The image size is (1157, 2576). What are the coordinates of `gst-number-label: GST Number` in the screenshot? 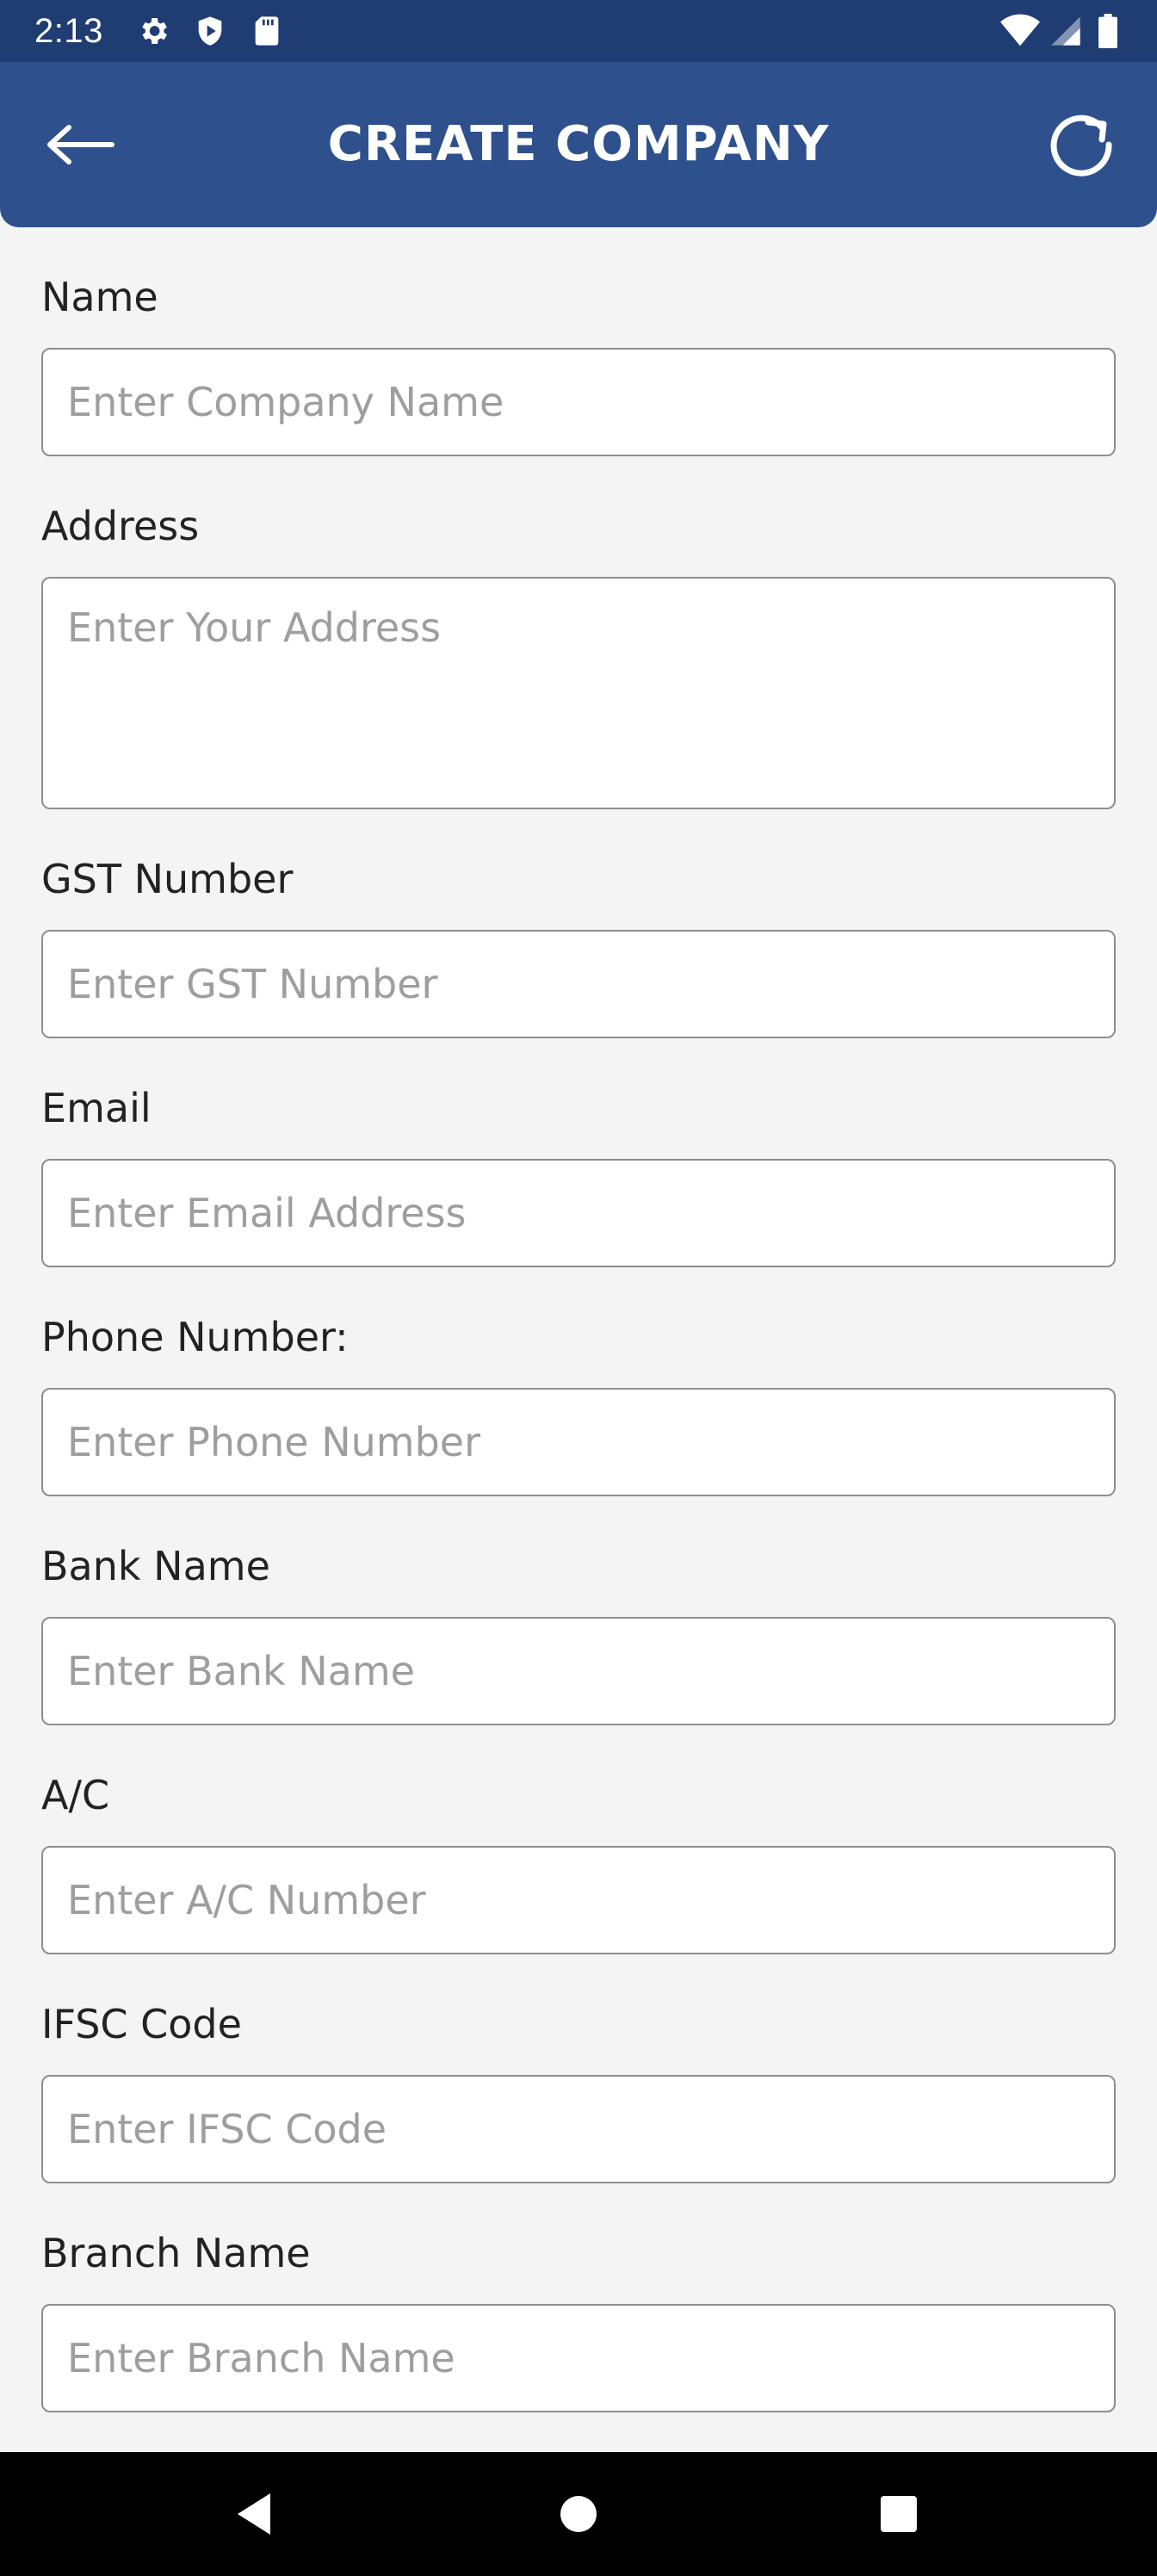 It's located at (167, 879).